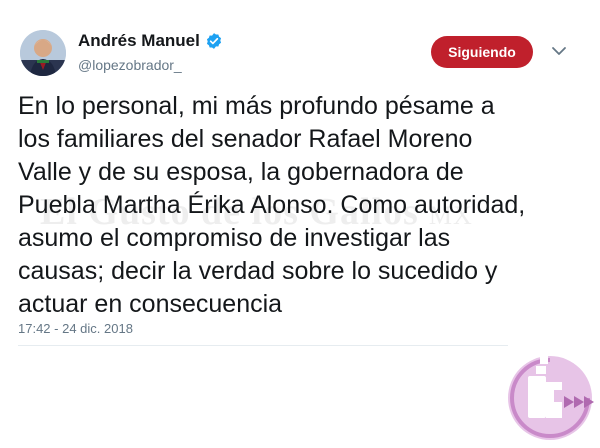 Image resolution: width=600 pixels, height=448 pixels. Describe the element at coordinates (139, 41) in the screenshot. I see `user-name: Andrés Manuel` at that location.